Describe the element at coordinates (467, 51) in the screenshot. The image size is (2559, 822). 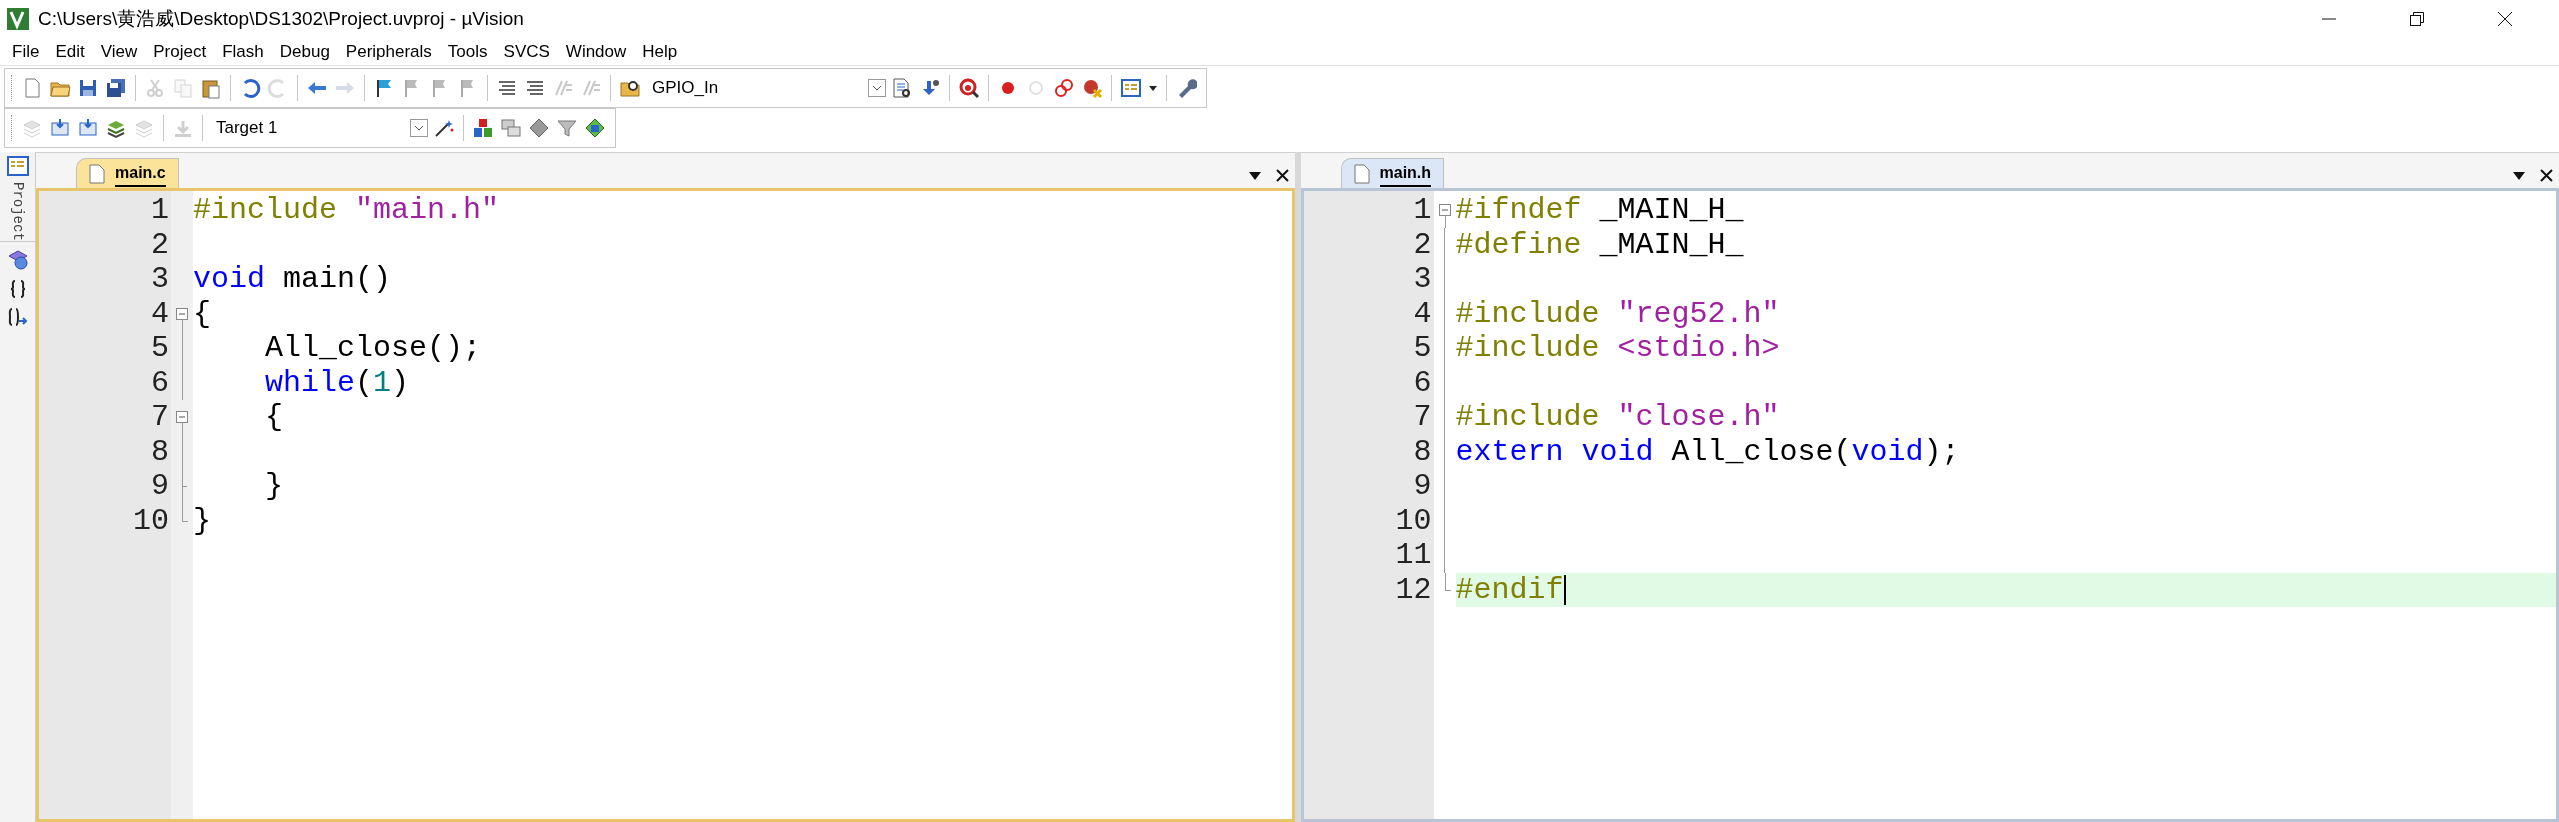
I see `menu-item: Tools` at that location.